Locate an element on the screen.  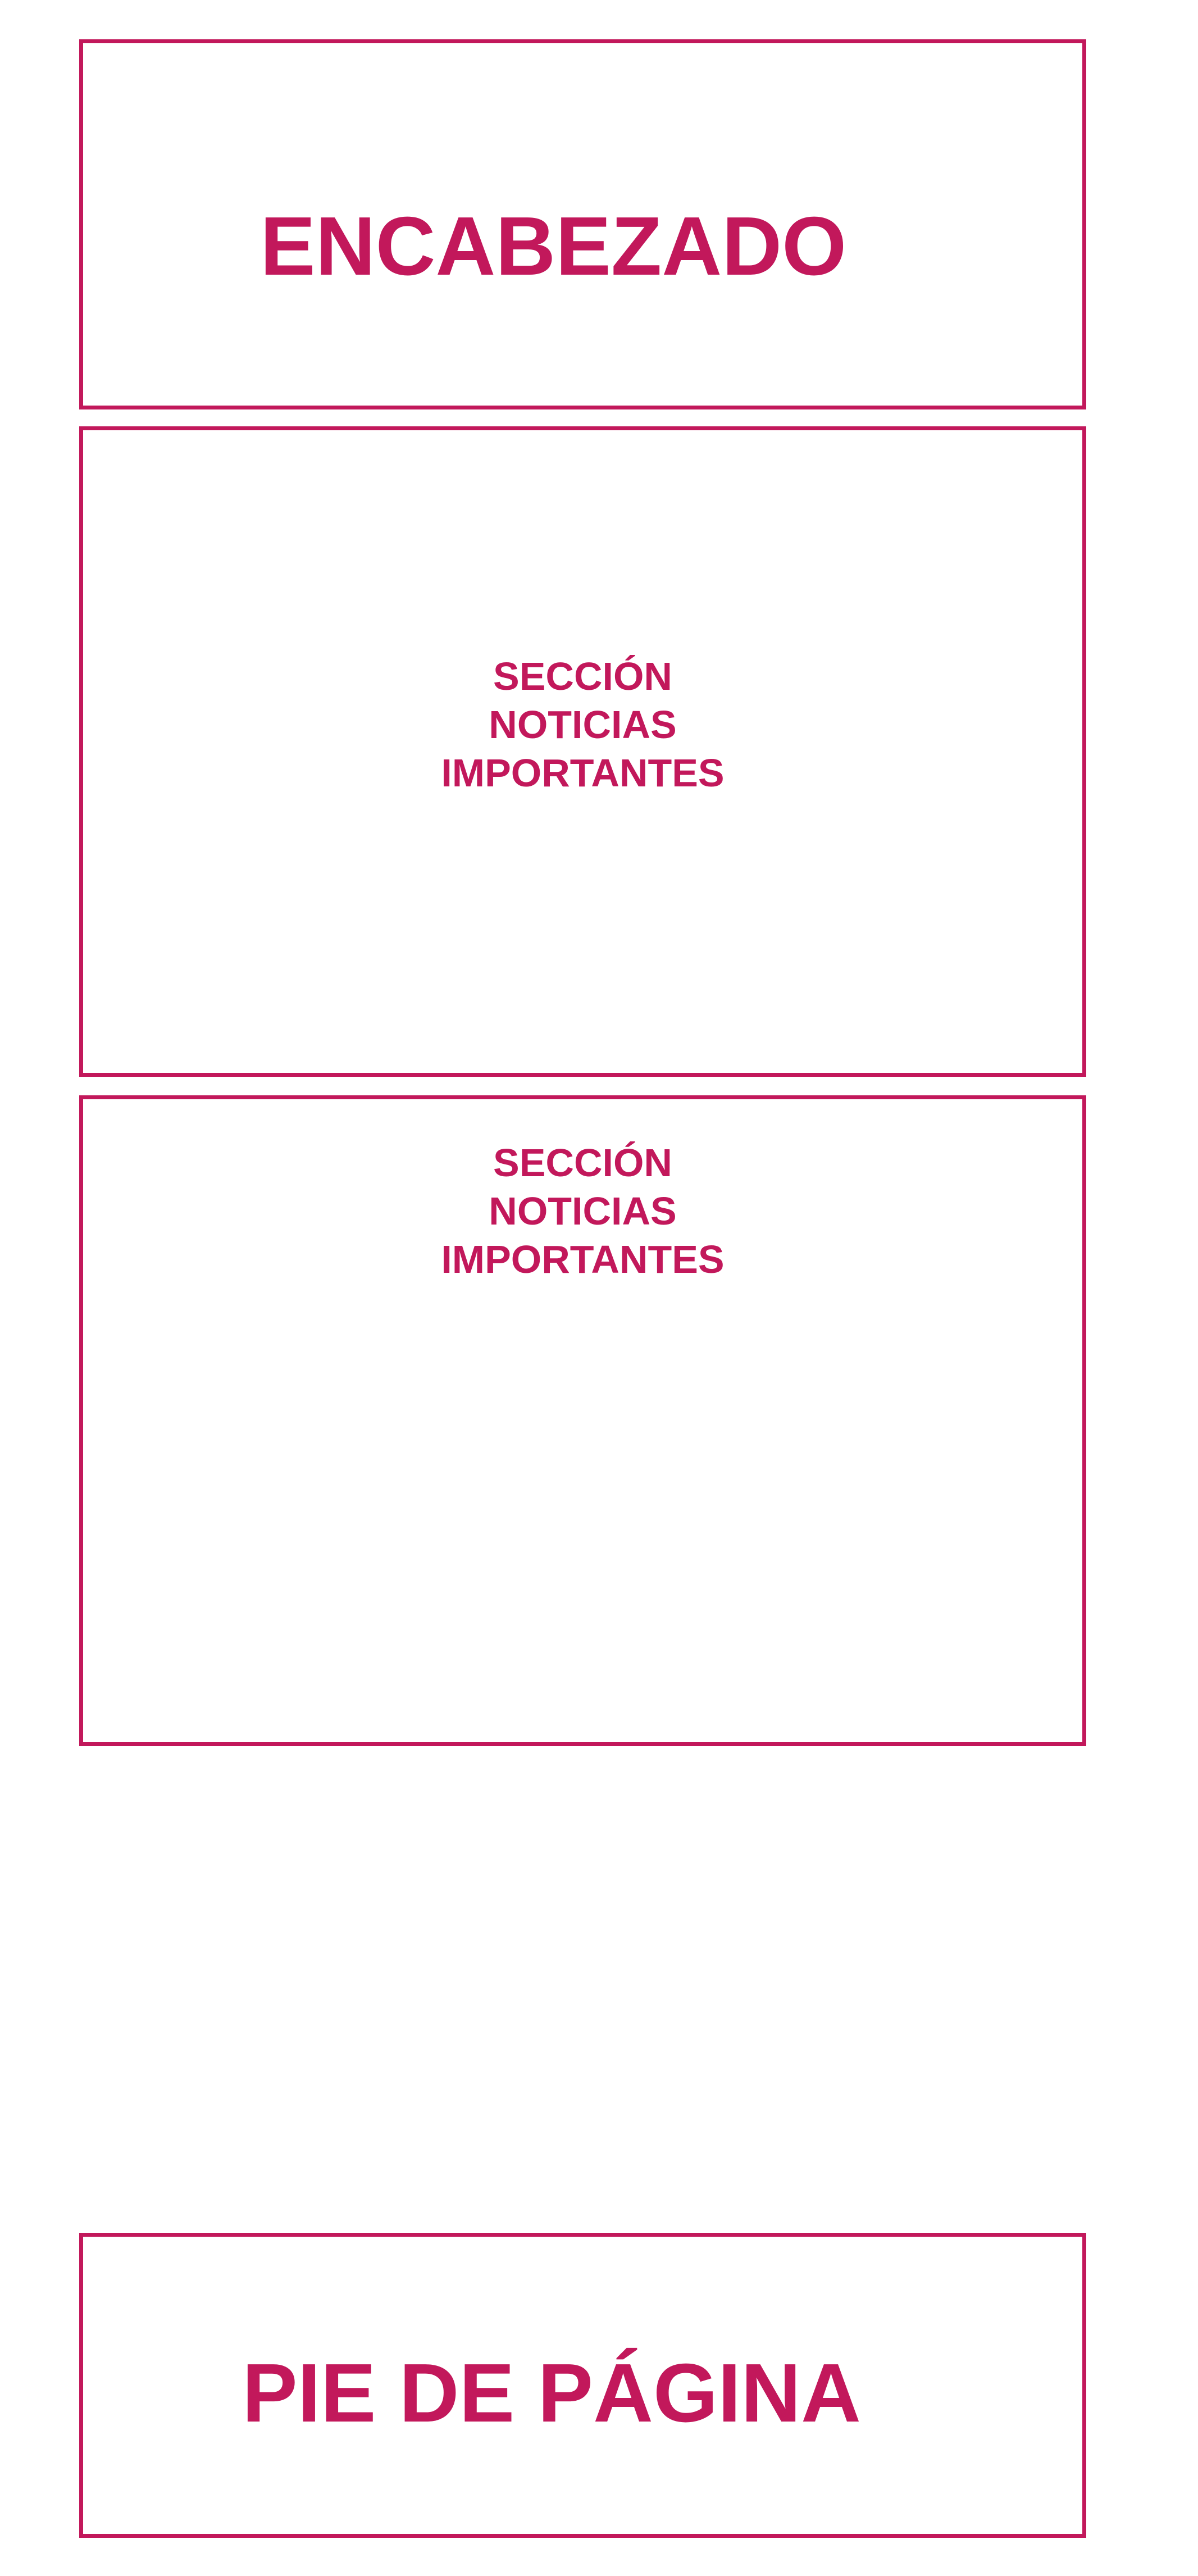
header-box: ENCABEZADO is located at coordinates (583, 224).